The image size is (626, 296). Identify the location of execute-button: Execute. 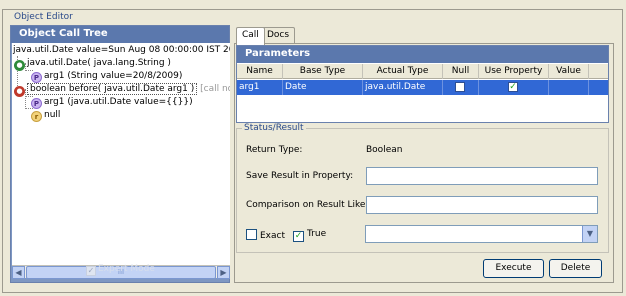
(513, 268).